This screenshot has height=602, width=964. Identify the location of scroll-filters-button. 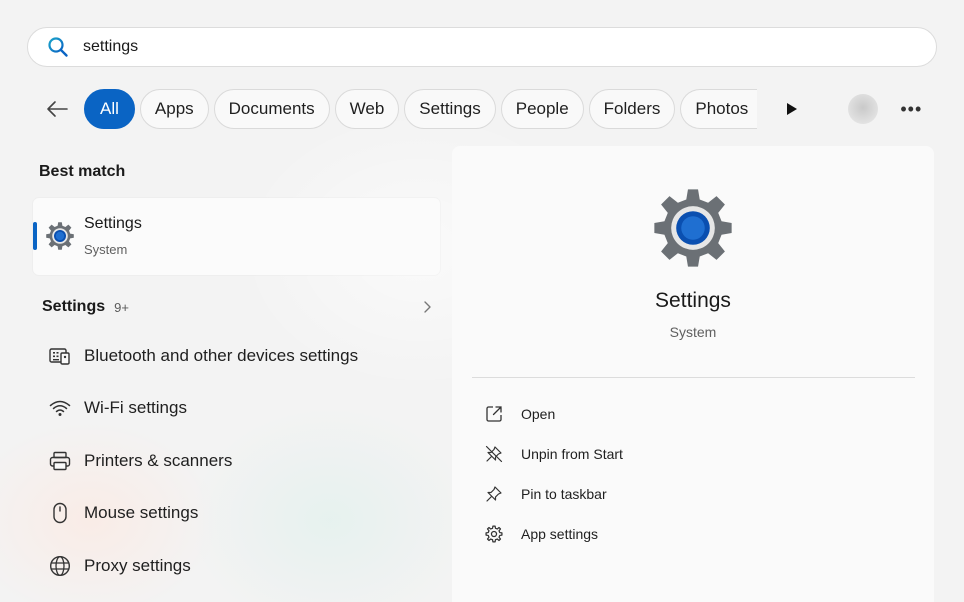
(792, 109).